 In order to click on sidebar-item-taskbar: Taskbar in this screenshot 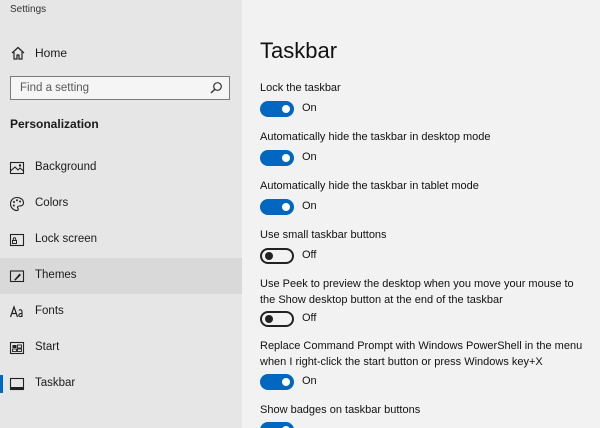, I will do `click(121, 384)`.